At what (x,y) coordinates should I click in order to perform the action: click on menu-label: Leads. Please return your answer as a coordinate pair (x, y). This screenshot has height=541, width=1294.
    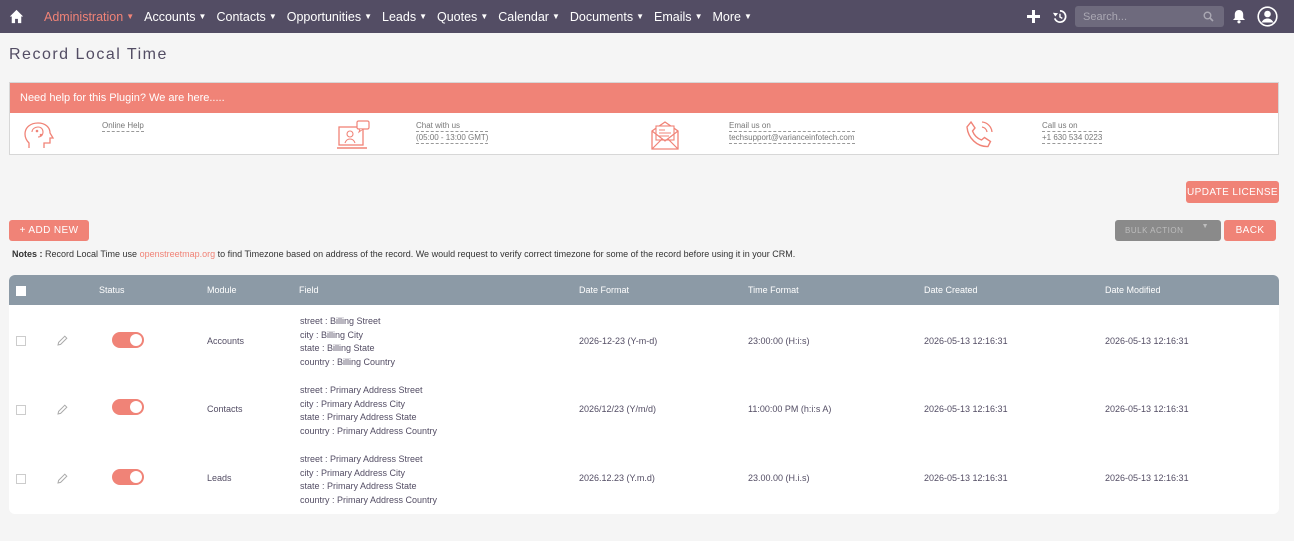
    Looking at the image, I should click on (399, 16).